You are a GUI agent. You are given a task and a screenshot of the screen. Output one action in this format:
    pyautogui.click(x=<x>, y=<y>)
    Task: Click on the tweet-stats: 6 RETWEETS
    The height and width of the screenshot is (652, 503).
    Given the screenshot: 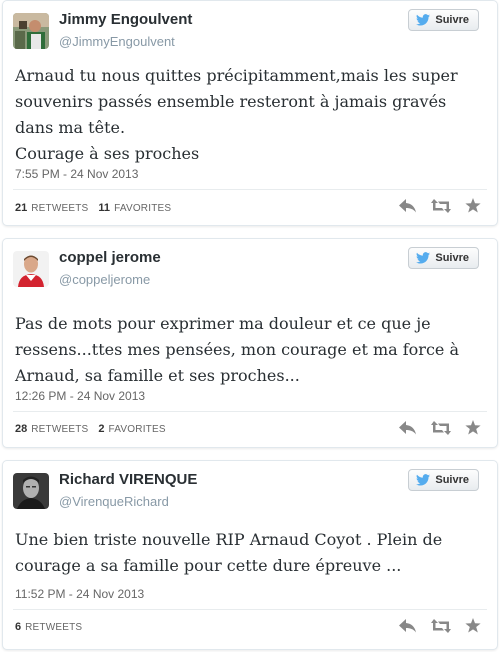 What is the action you would take?
    pyautogui.click(x=51, y=627)
    